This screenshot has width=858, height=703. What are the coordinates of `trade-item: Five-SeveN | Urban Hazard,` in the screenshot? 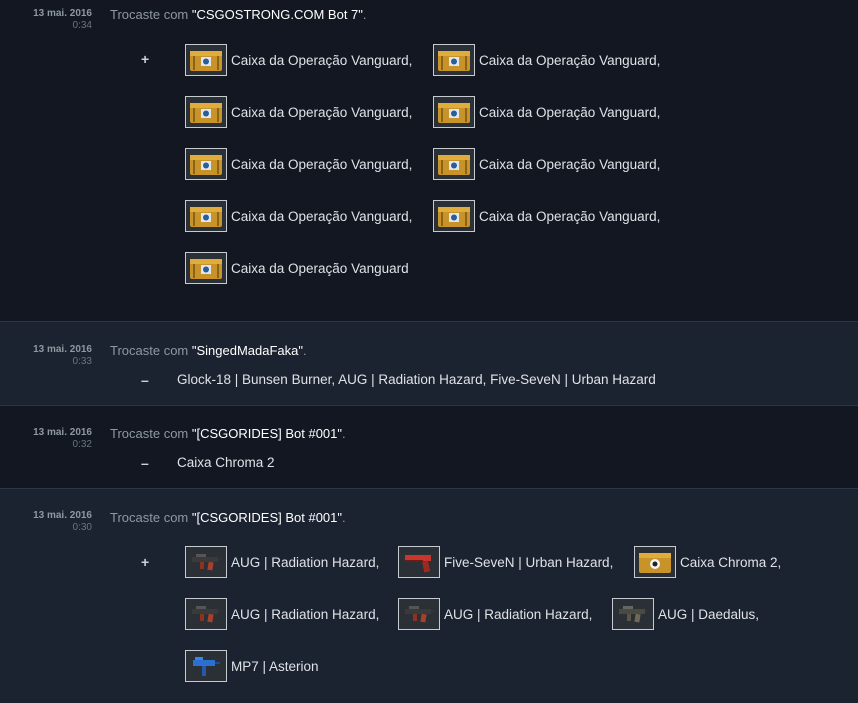 It's located at (505, 562).